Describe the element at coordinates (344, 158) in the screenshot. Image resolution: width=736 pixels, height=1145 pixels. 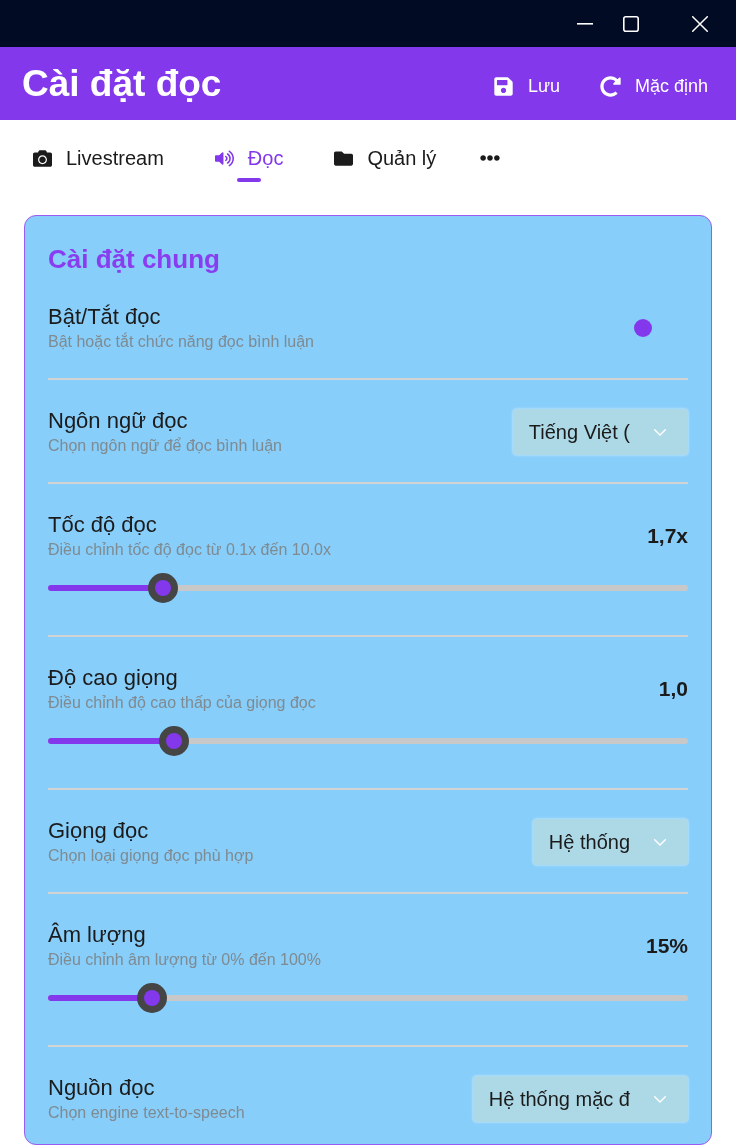
I see `folder-icon` at that location.